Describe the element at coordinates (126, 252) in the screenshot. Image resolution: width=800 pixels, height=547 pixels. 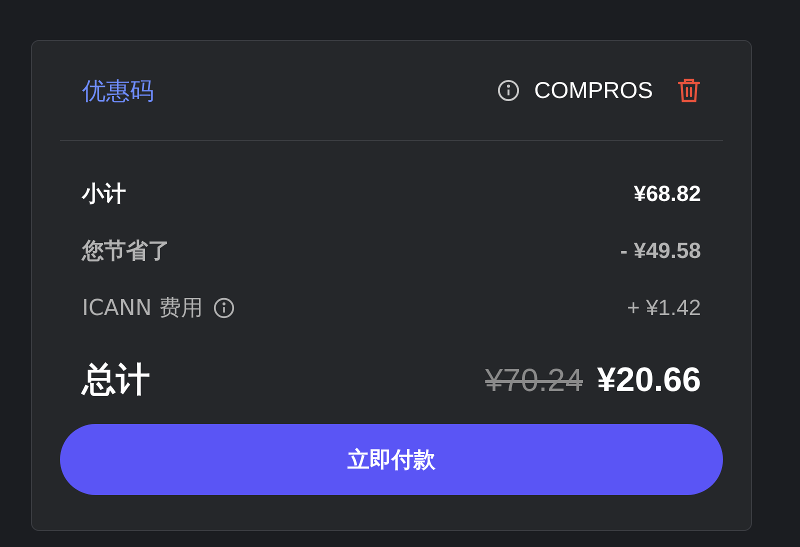
I see `summary-label: 您节省了` at that location.